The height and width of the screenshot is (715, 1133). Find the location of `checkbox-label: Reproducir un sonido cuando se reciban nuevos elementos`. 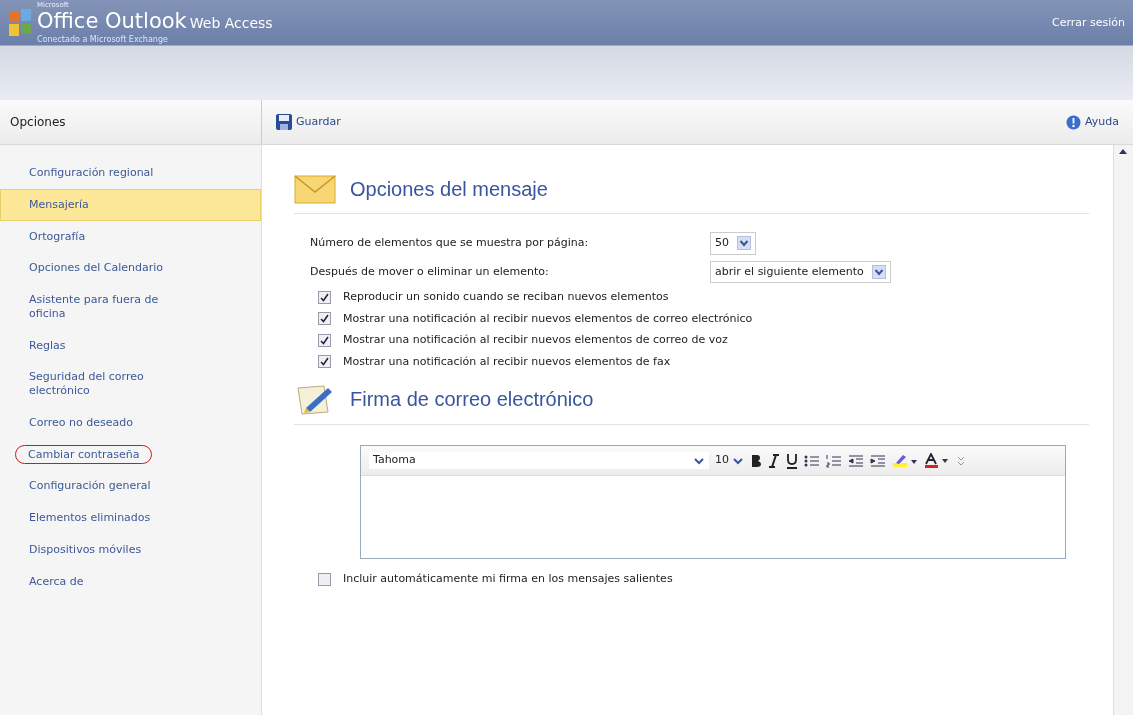

checkbox-label: Reproducir un sonido cuando se reciban nuevos elementos is located at coordinates (506, 297).